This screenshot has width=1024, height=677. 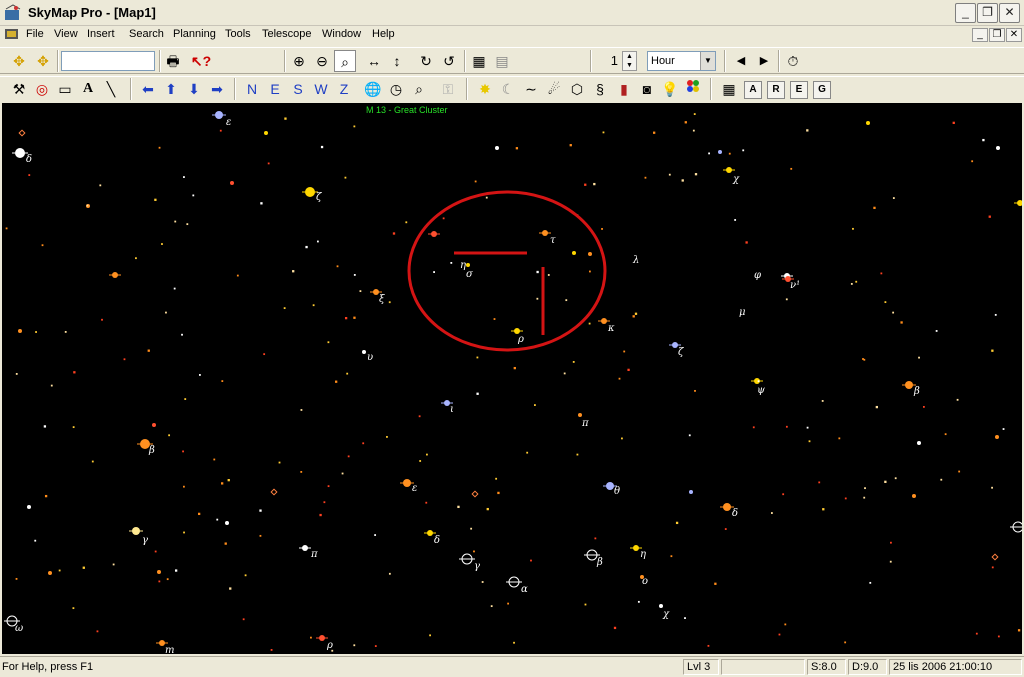 I want to click on time-step-stepper: ▲ ▼, so click(x=629, y=61).